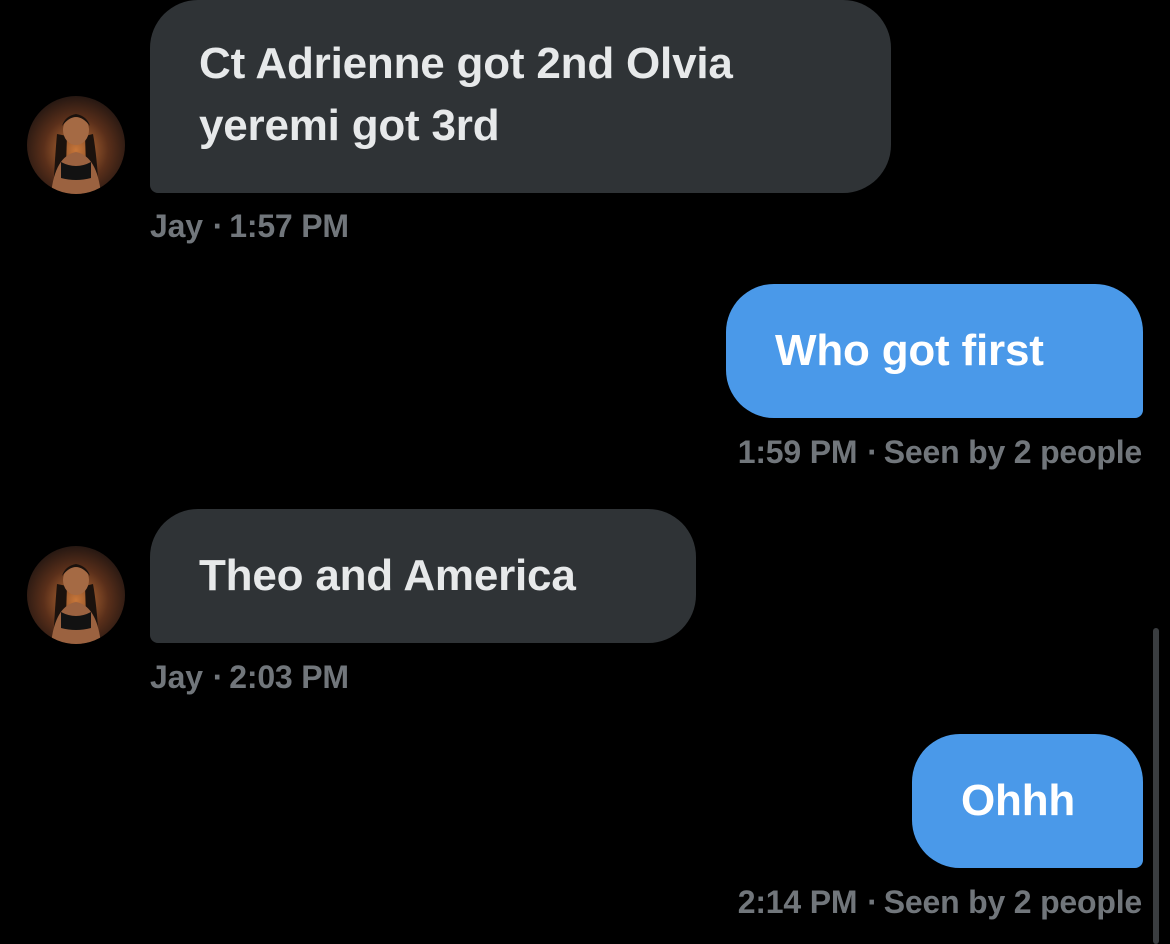  What do you see at coordinates (520, 96) in the screenshot?
I see `message-bubble-incoming: Ct Adrienne got 2nd Olvia yeremi got 3rd` at bounding box center [520, 96].